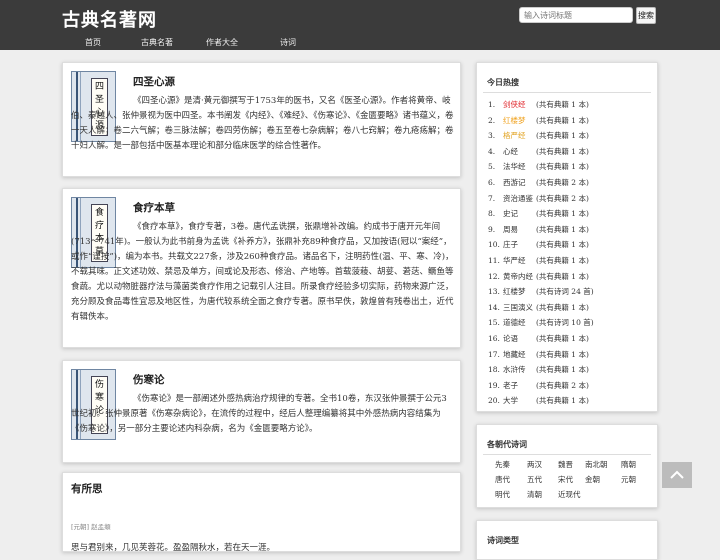  I want to click on hot-rank: 10., so click(494, 245).